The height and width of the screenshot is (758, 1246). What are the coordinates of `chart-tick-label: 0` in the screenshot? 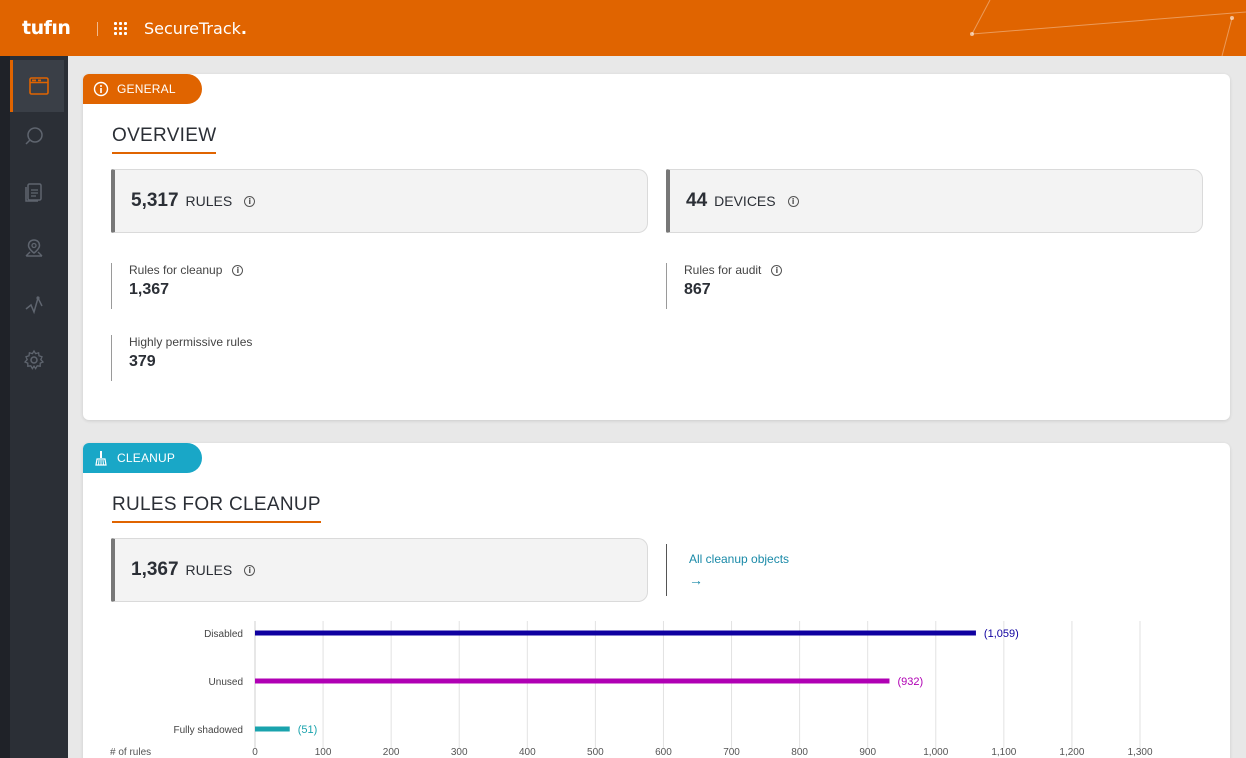 It's located at (255, 752).